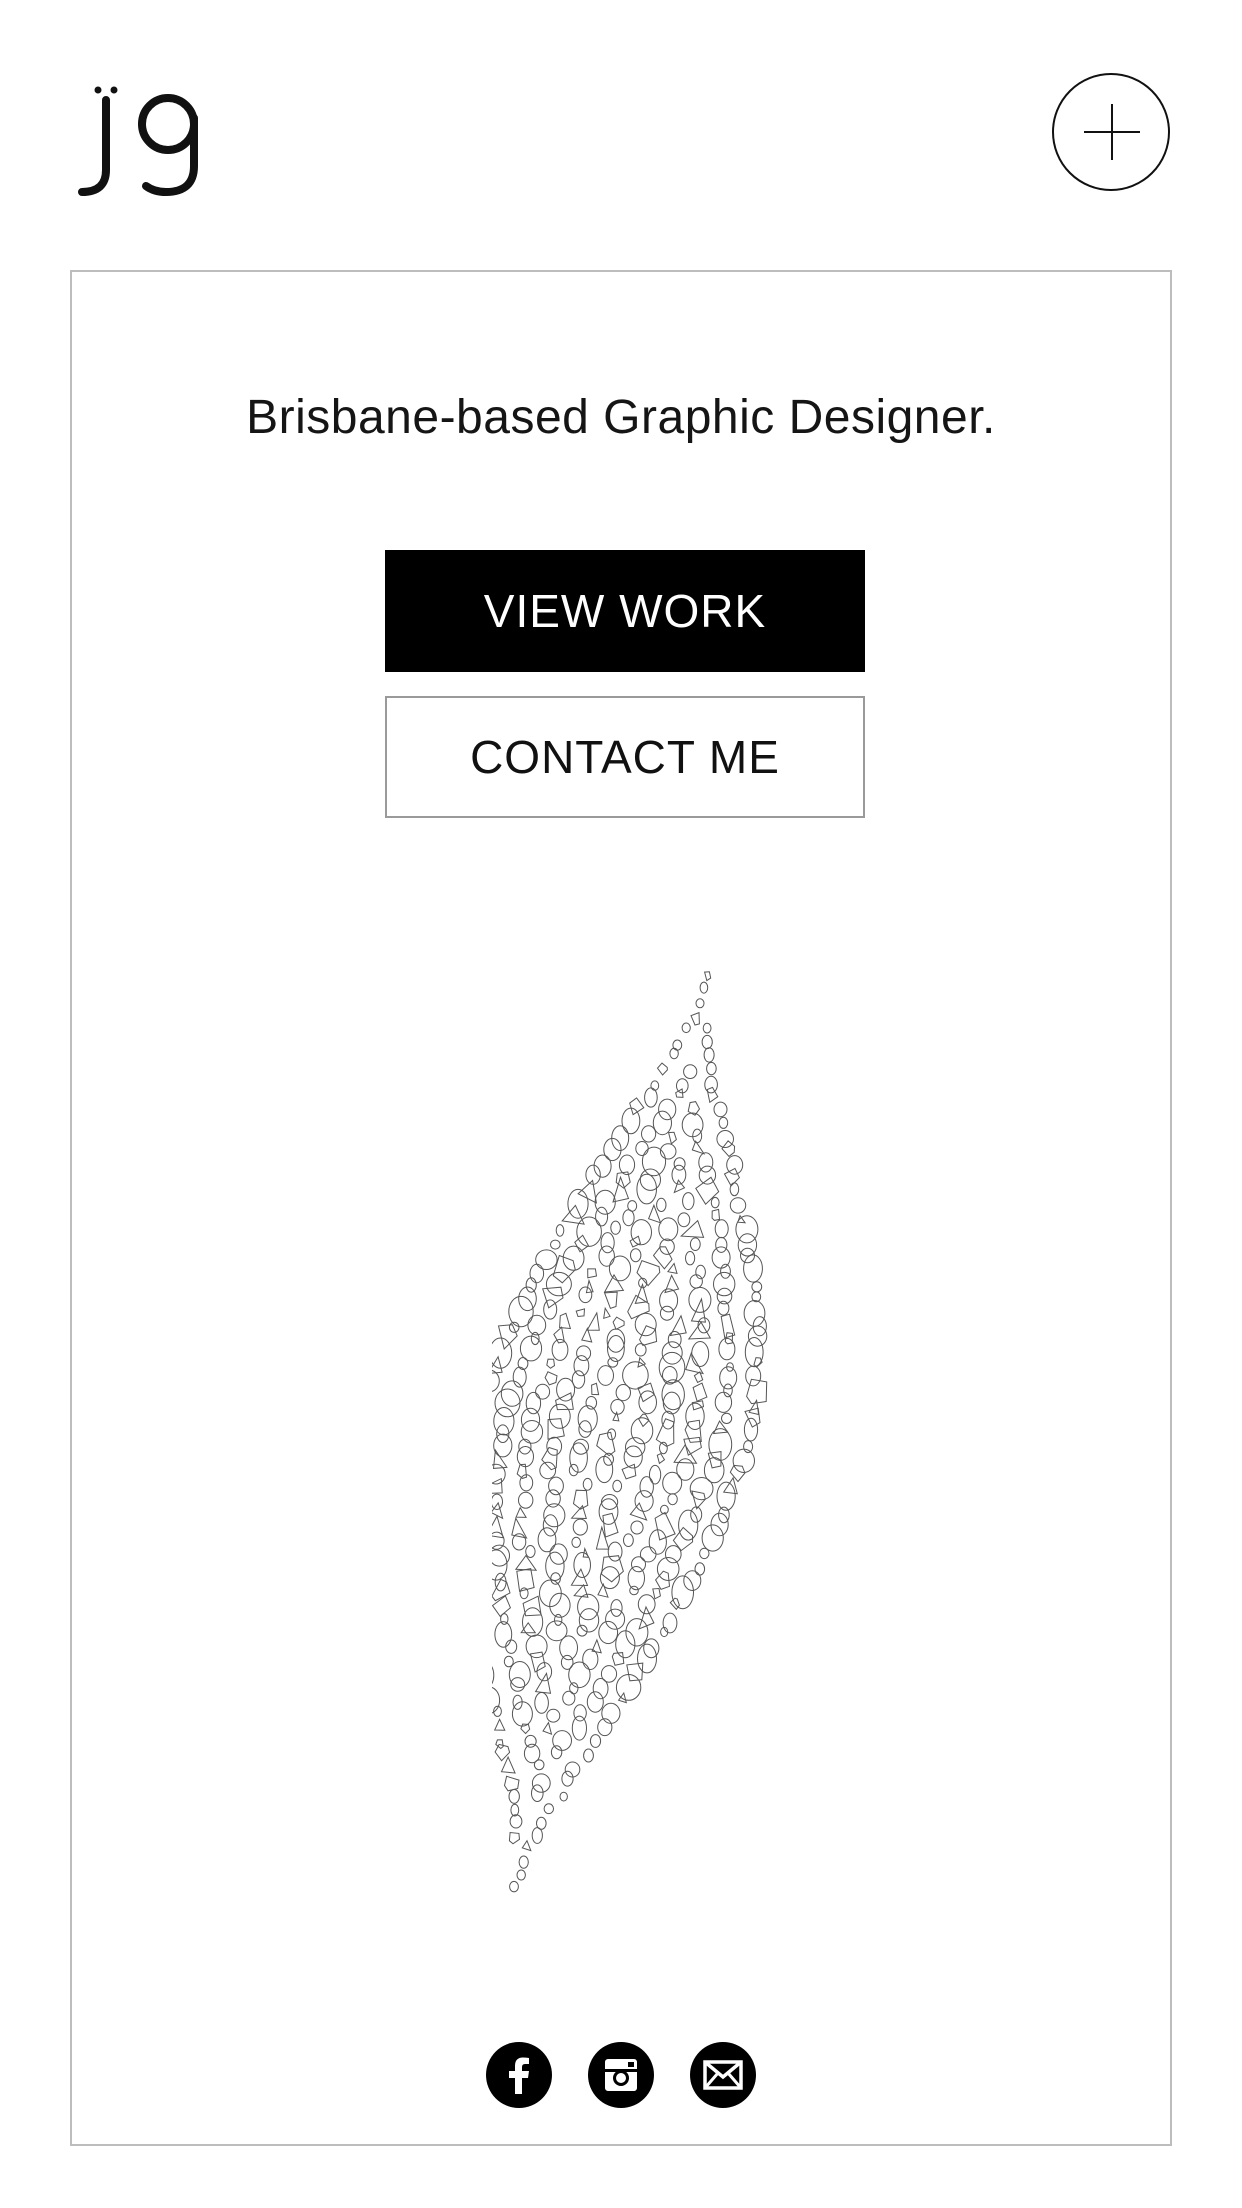  I want to click on menu-button, so click(1111, 132).